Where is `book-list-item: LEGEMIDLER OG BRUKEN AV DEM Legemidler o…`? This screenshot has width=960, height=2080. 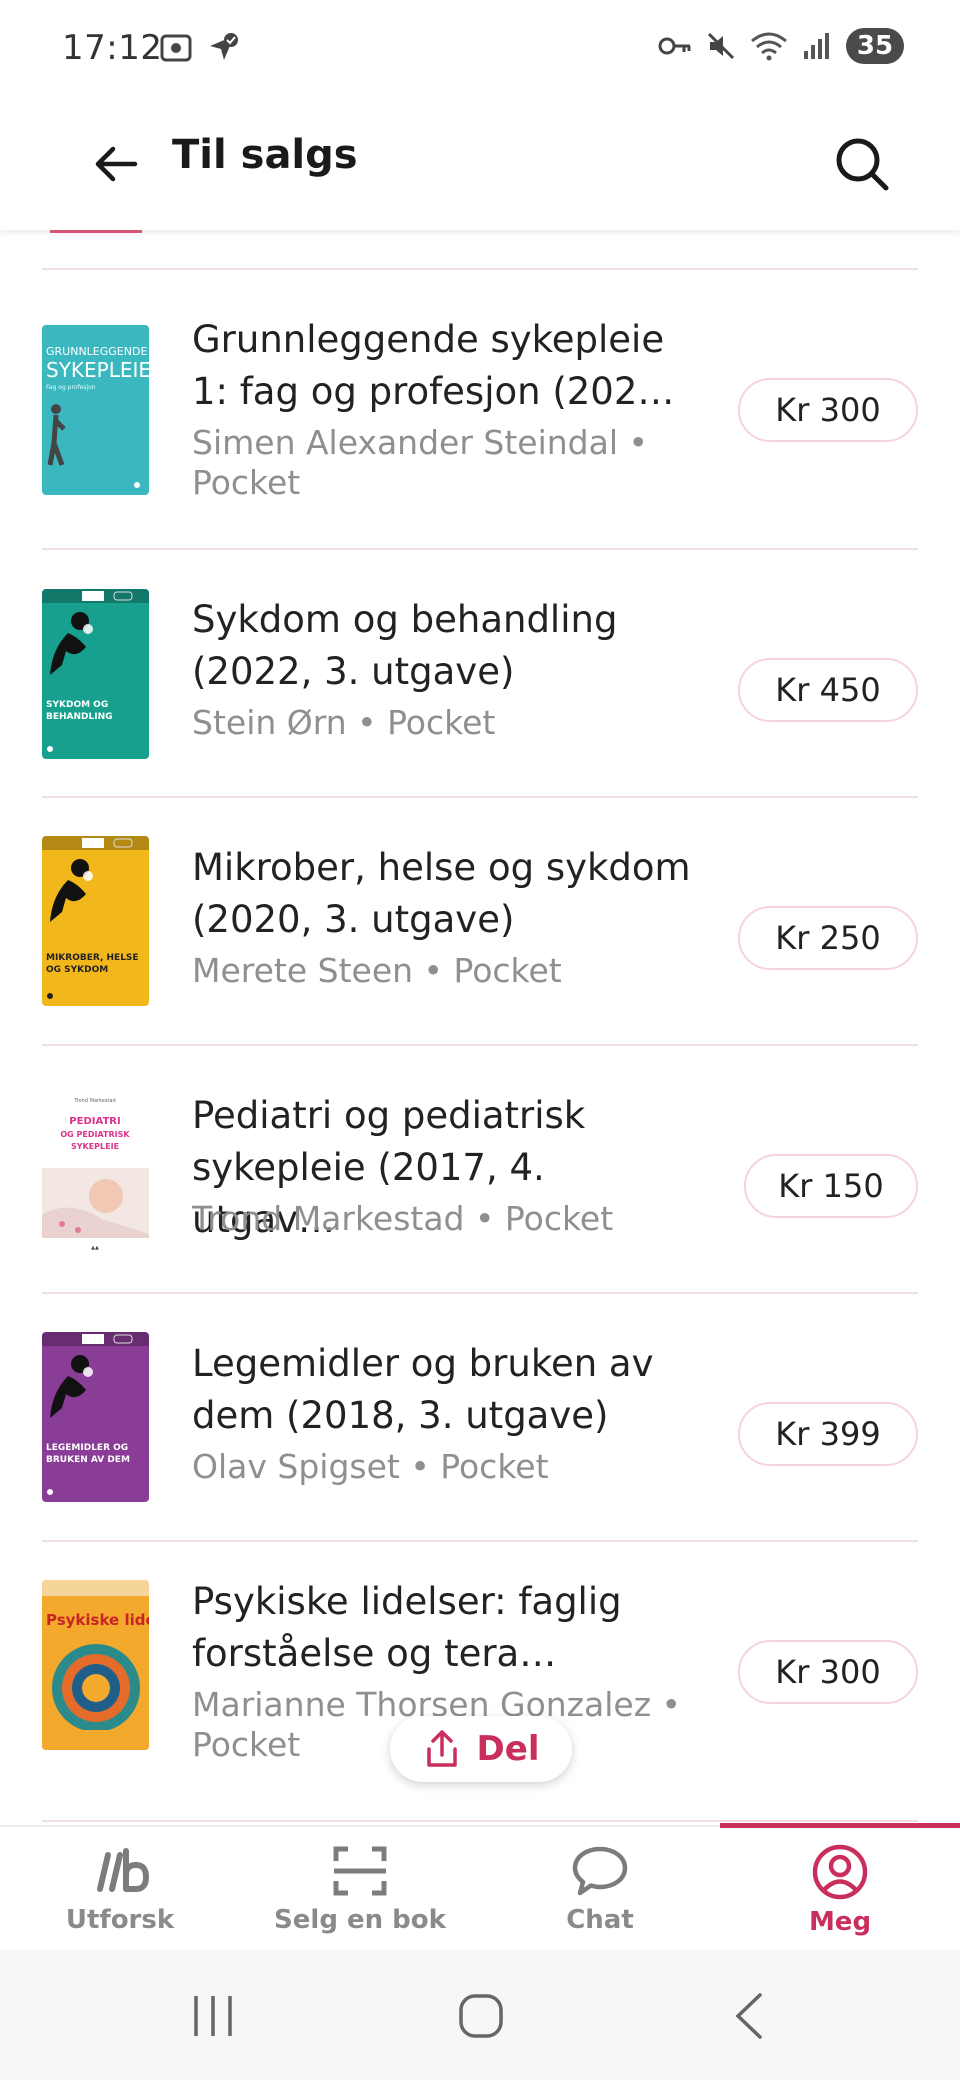
book-list-item: LEGEMIDLER OG BRUKEN AV DEM Legemidler o… is located at coordinates (480, 1418).